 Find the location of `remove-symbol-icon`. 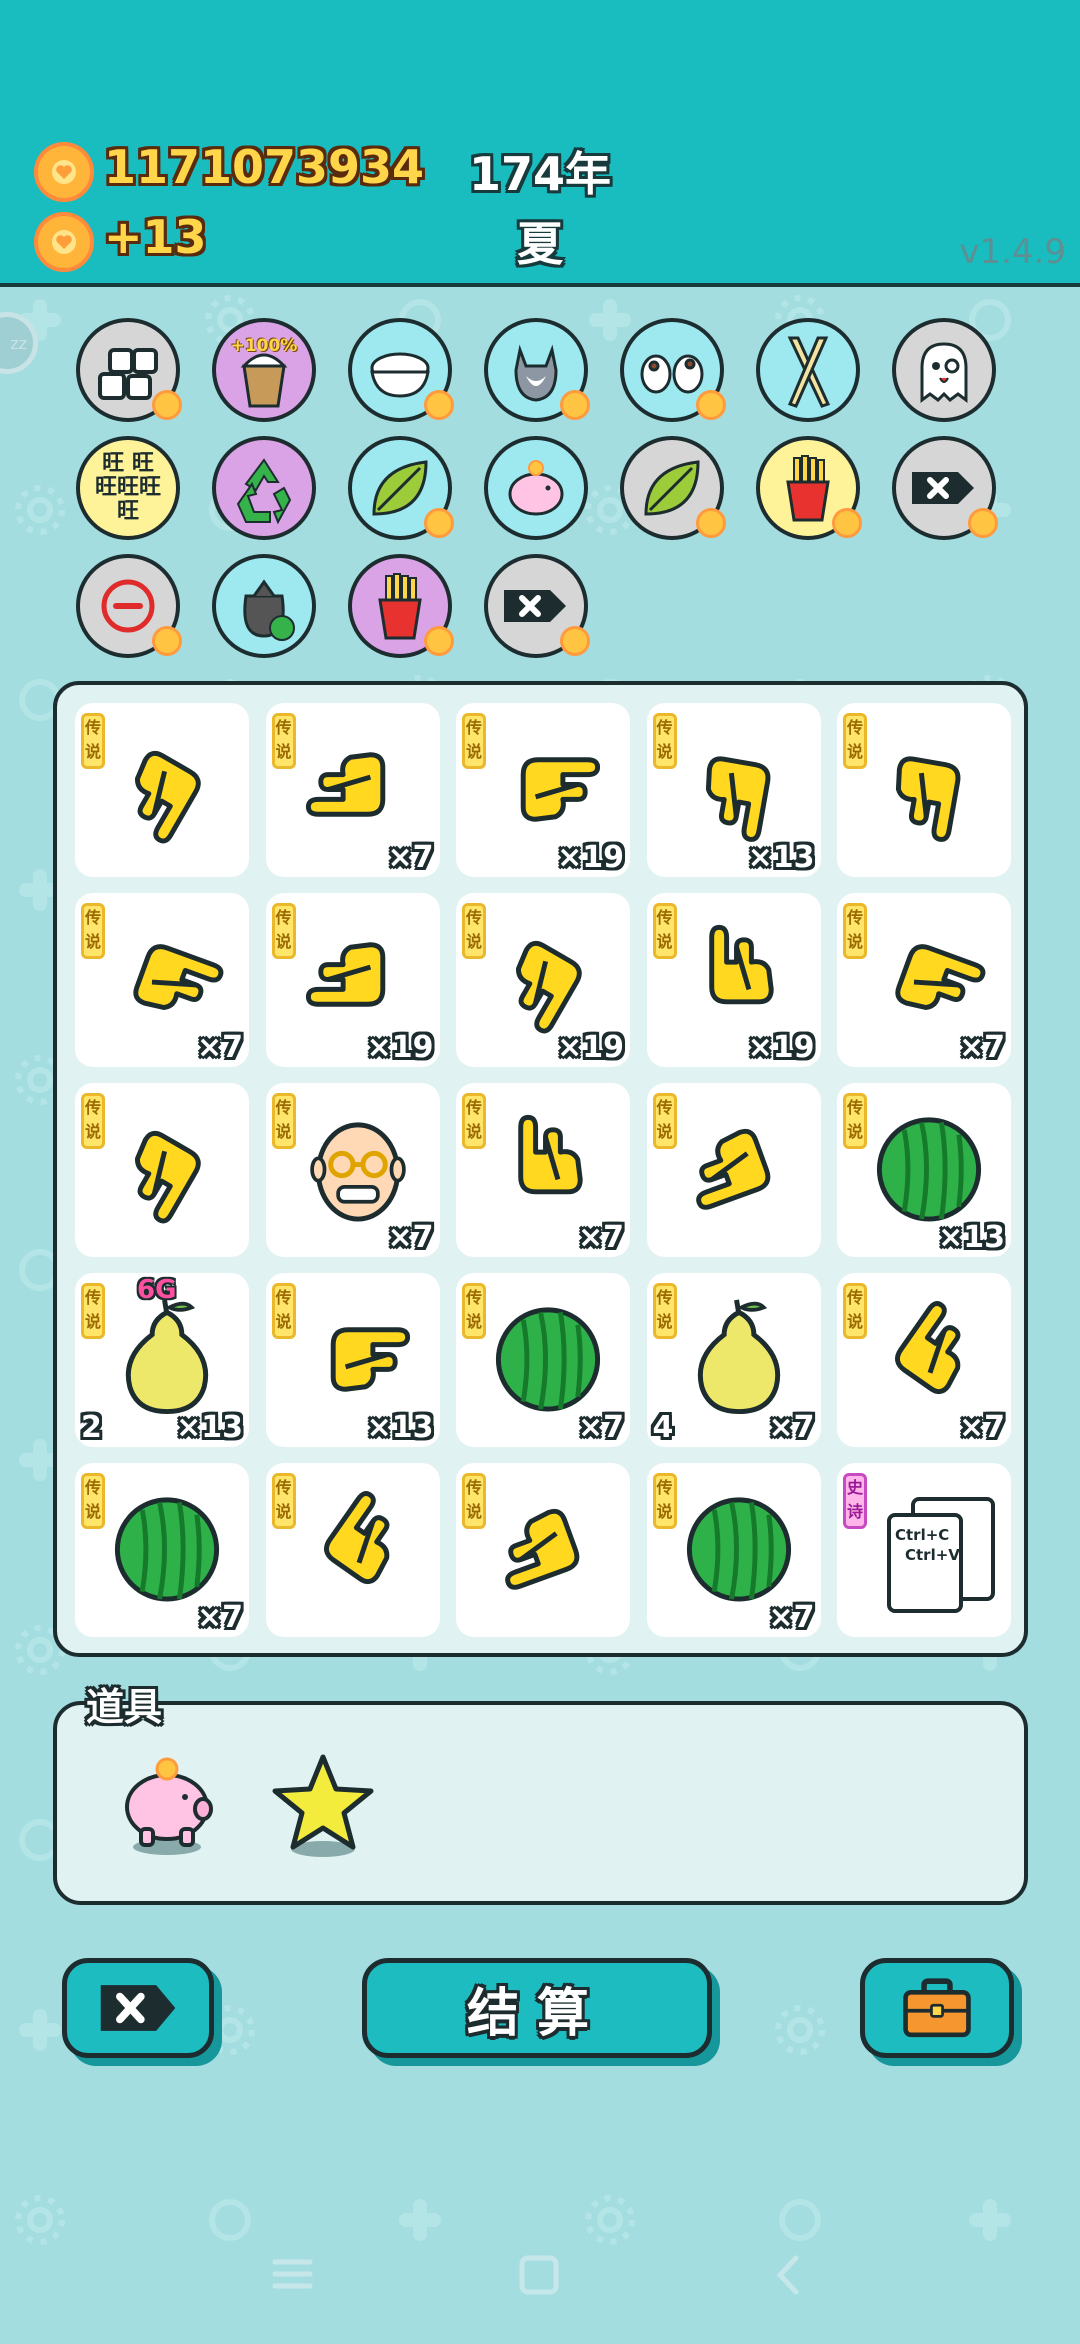

remove-symbol-icon is located at coordinates (138, 2008).